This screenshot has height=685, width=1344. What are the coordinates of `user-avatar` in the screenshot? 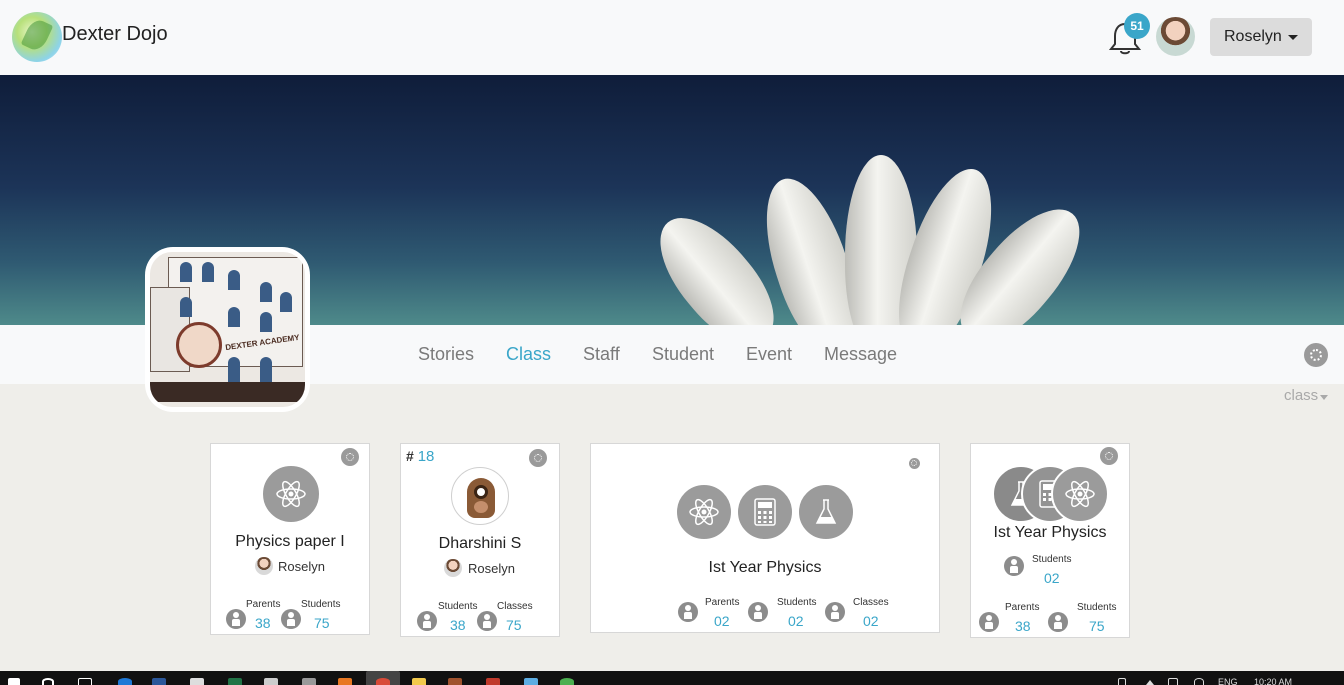 It's located at (1175, 36).